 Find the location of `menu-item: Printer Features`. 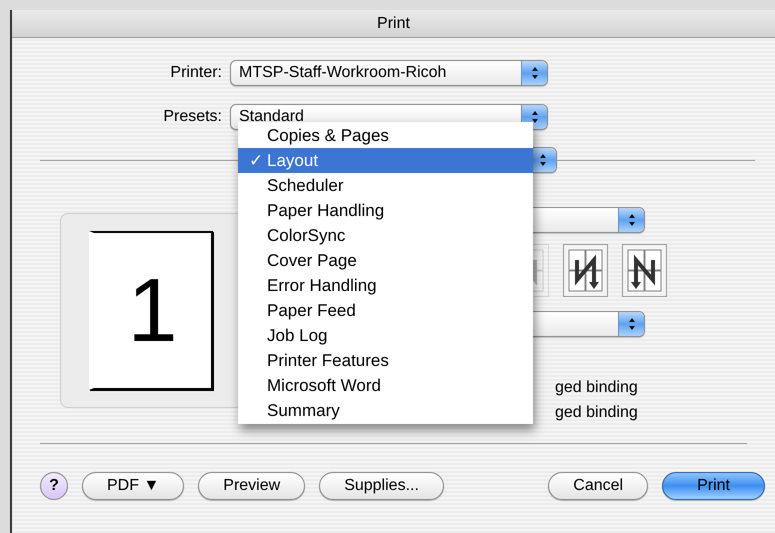

menu-item: Printer Features is located at coordinates (385, 360).